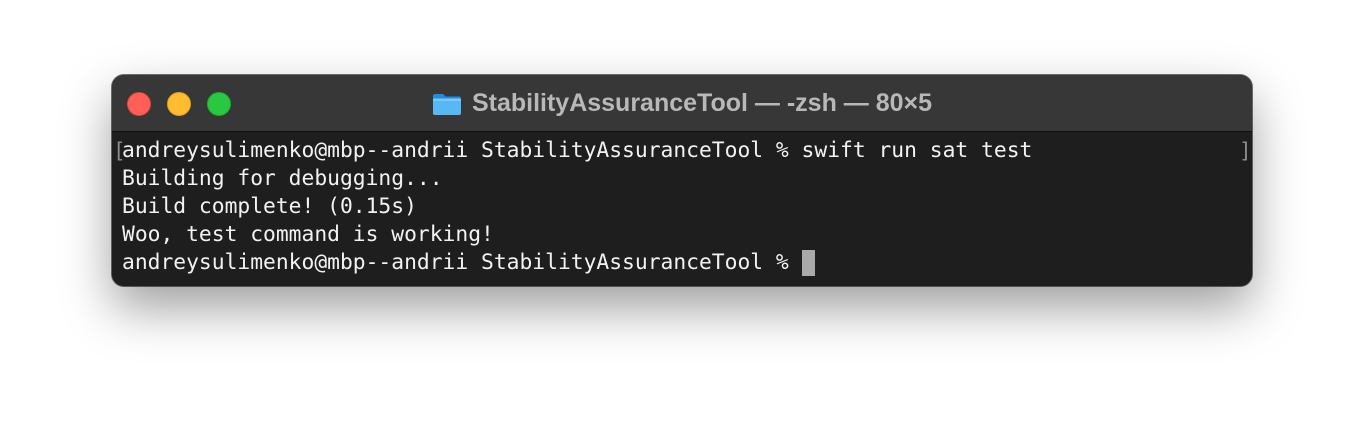  I want to click on mark-bracket-right: ], so click(1245, 151).